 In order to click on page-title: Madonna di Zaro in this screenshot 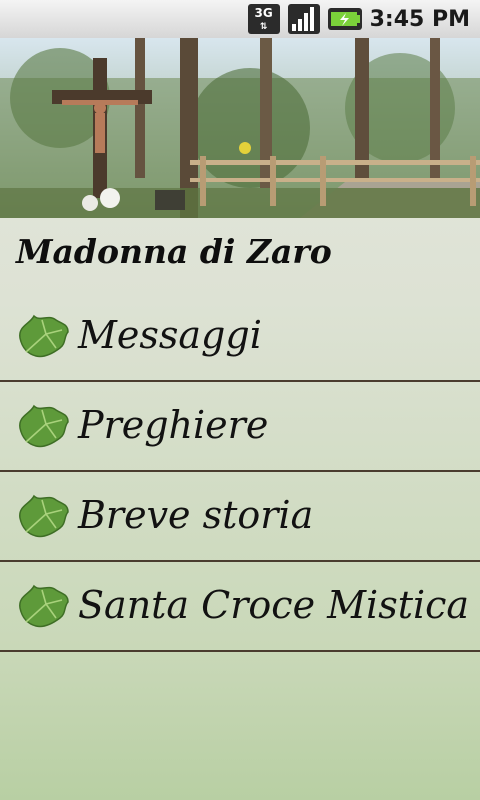, I will do `click(174, 251)`.